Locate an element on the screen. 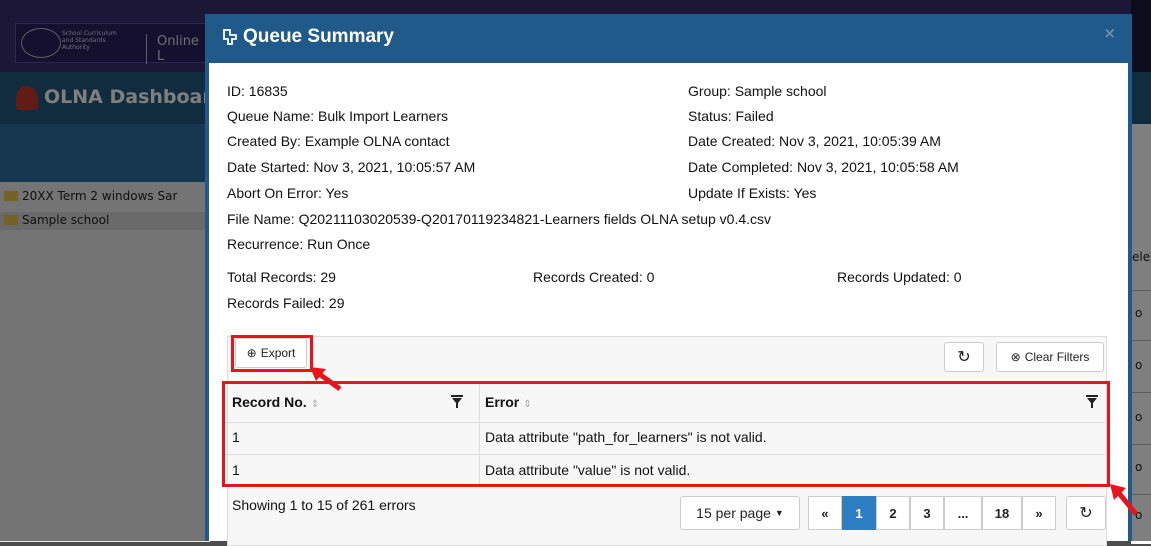 This screenshot has width=1151, height=546. table-cell-error: Data attribute "value" is not valid. is located at coordinates (588, 470).